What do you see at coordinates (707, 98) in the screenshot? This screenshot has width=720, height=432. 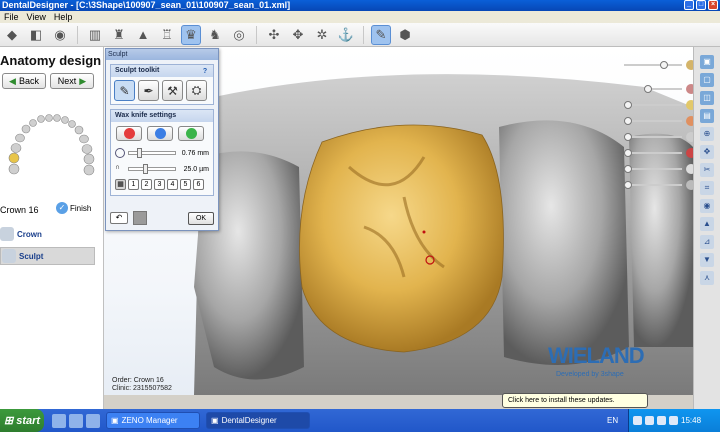 I see `view-side-icon: ◫` at bounding box center [707, 98].